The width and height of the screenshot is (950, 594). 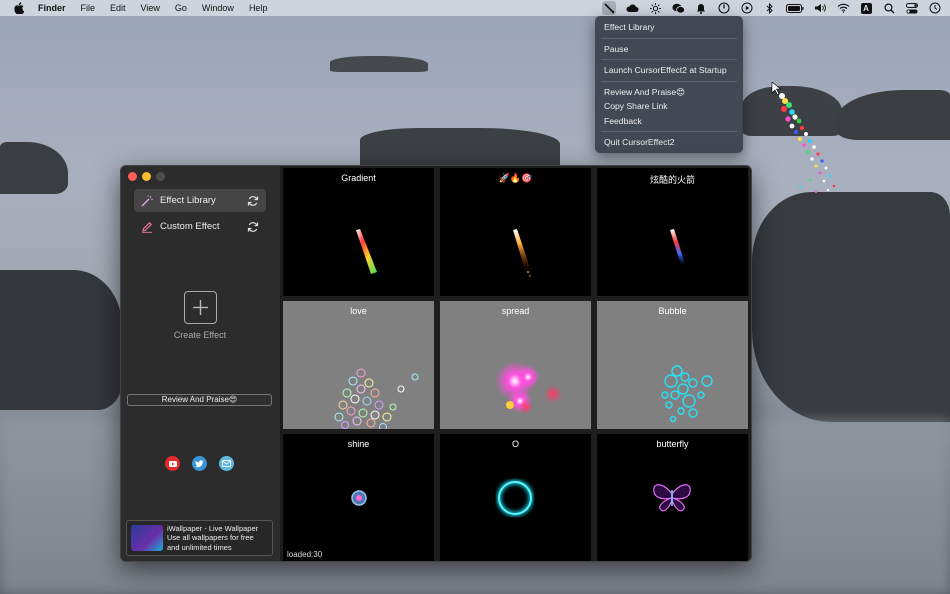 I want to click on zoom-window-button, so click(x=160, y=176).